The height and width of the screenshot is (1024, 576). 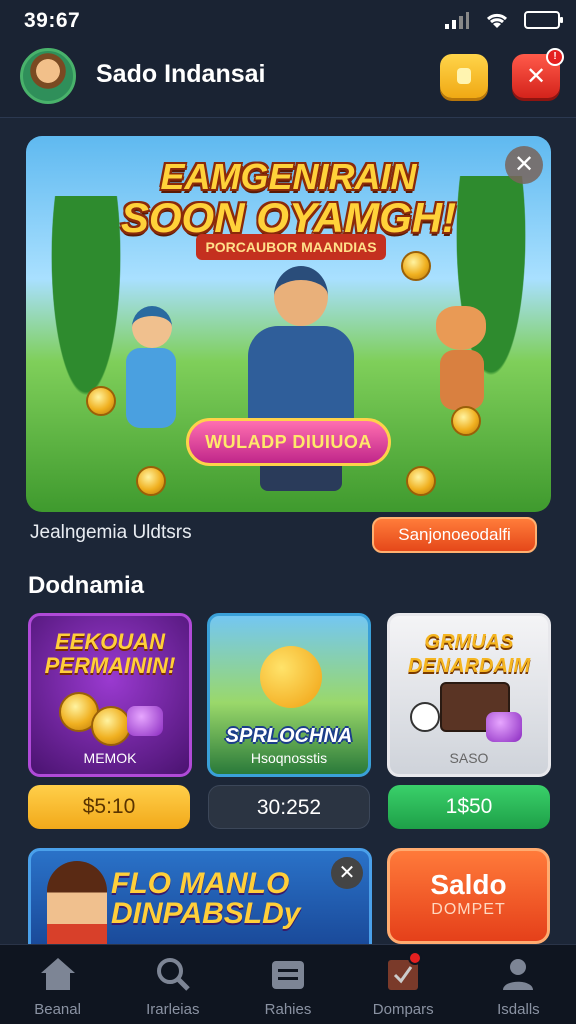 What do you see at coordinates (543, 20) in the screenshot?
I see `battery-icon` at bounding box center [543, 20].